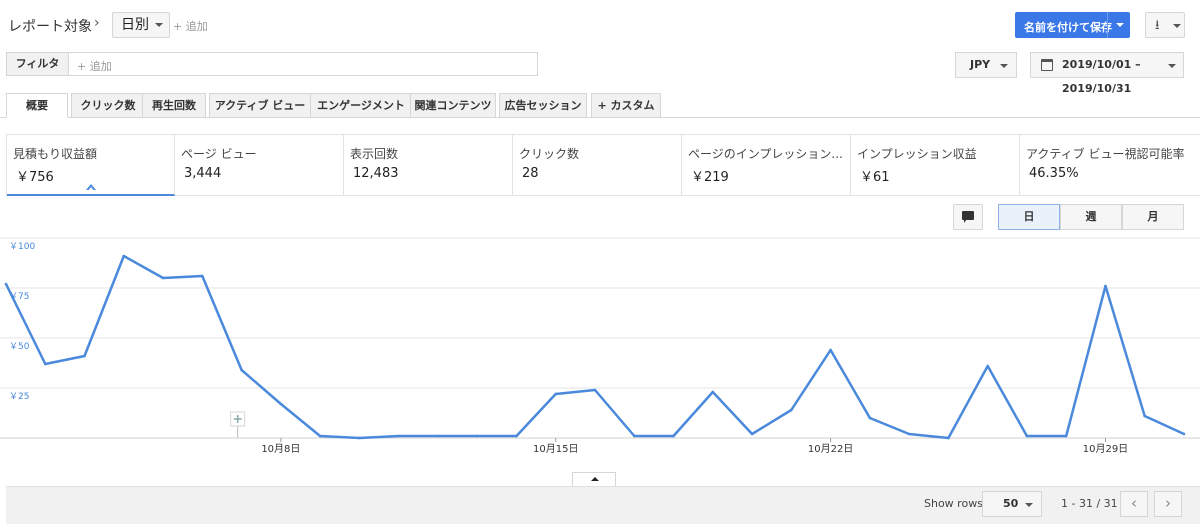  I want to click on tab-overview: 概要, so click(37, 105).